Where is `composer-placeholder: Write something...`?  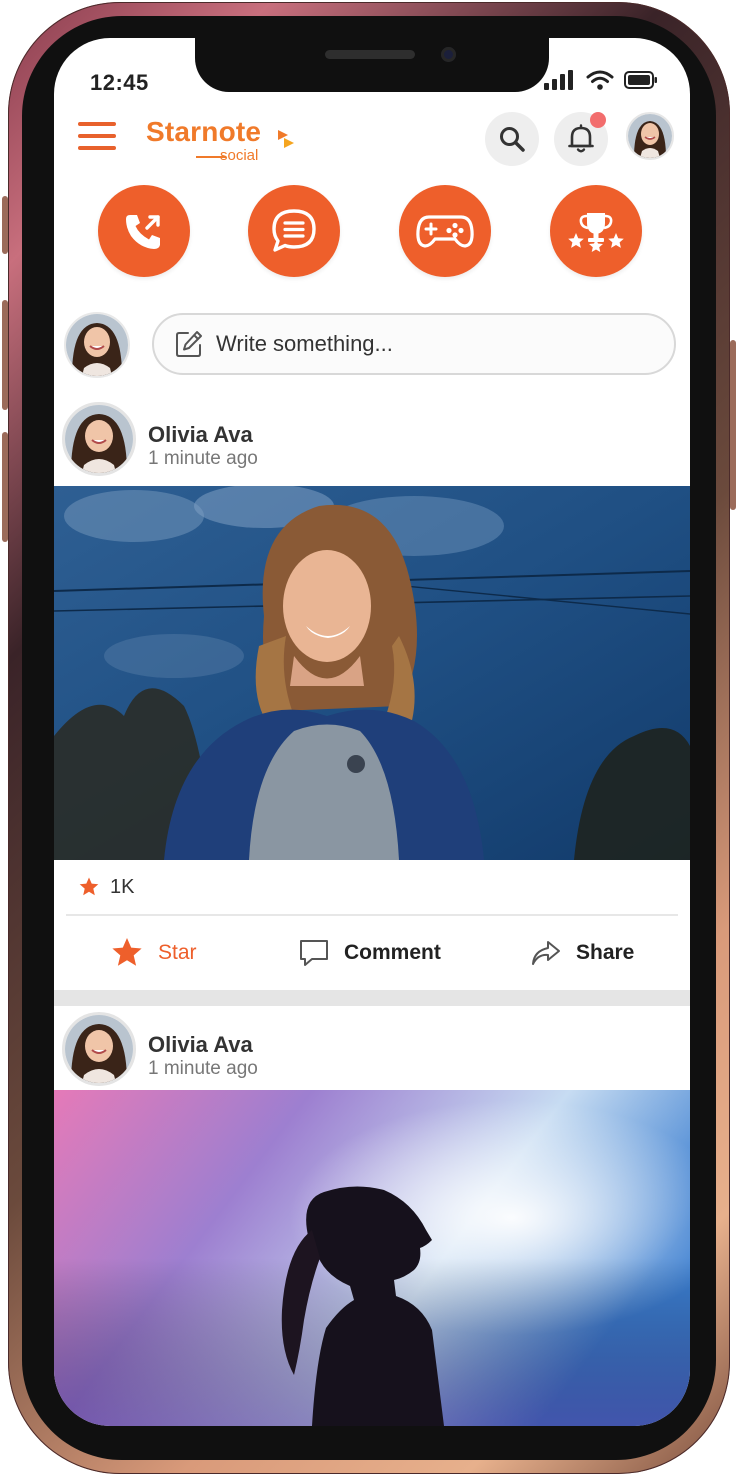
composer-placeholder: Write something... is located at coordinates (304, 343).